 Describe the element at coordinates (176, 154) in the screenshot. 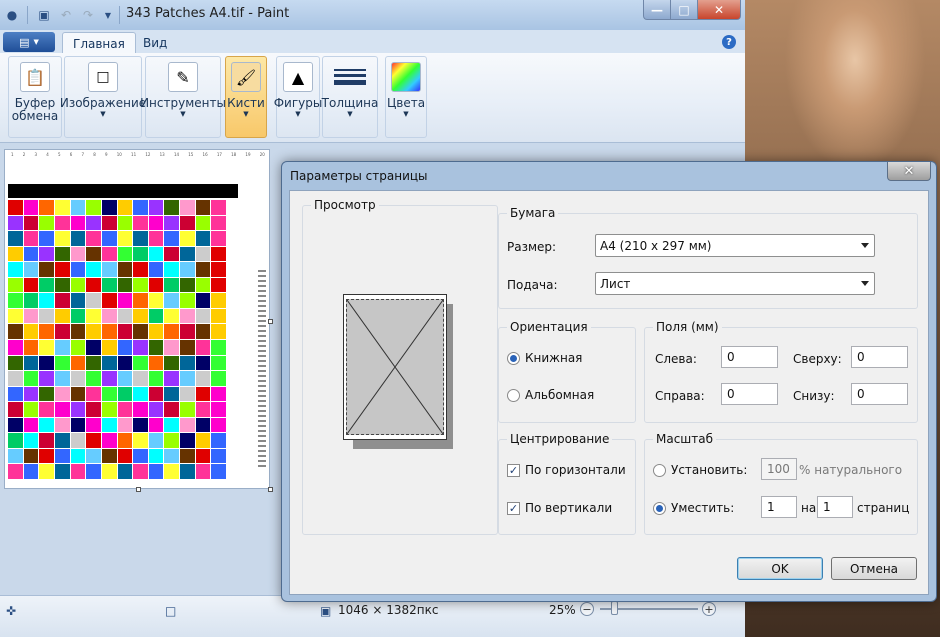

I see `ruler-tick: 14` at that location.